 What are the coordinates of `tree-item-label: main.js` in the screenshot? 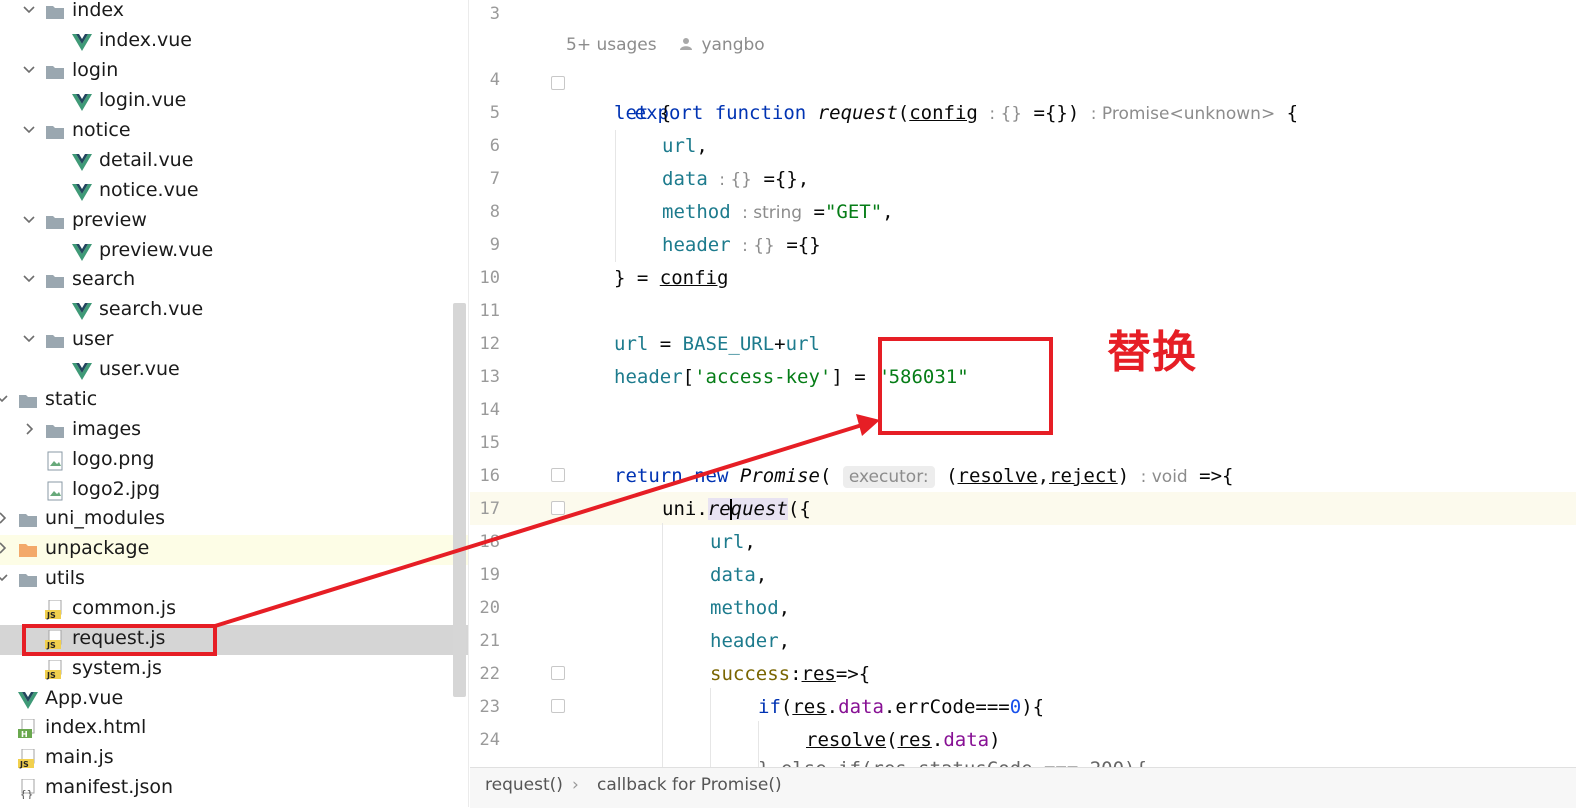 It's located at (79, 757).